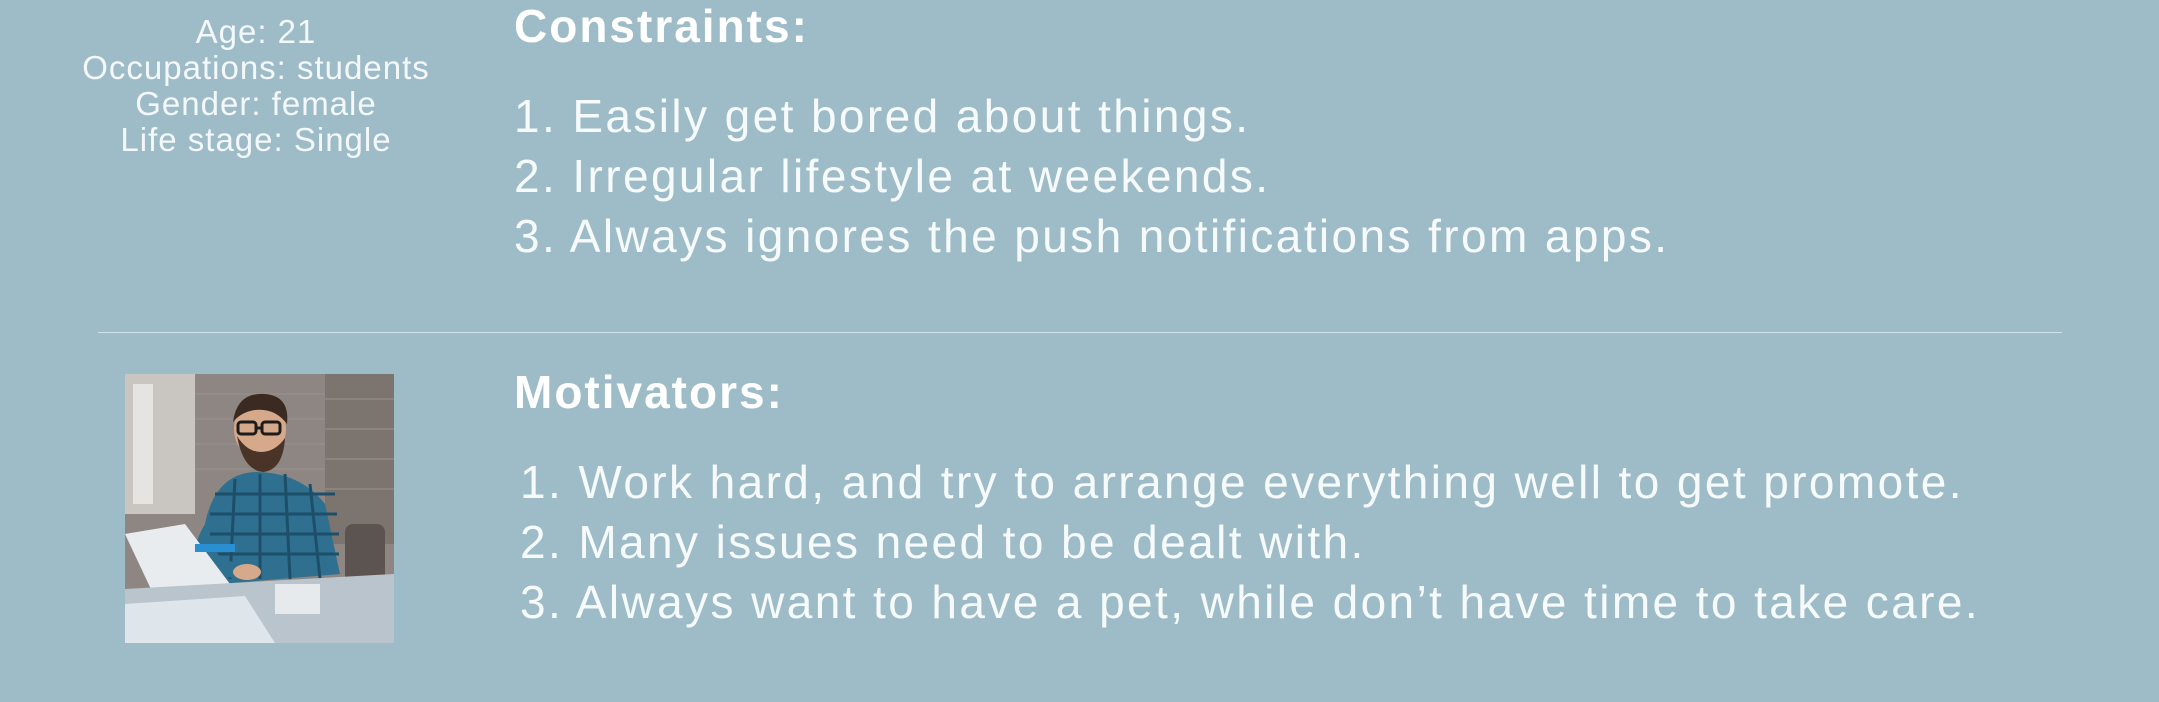  I want to click on persona-age: Age: 21, so click(256, 31).